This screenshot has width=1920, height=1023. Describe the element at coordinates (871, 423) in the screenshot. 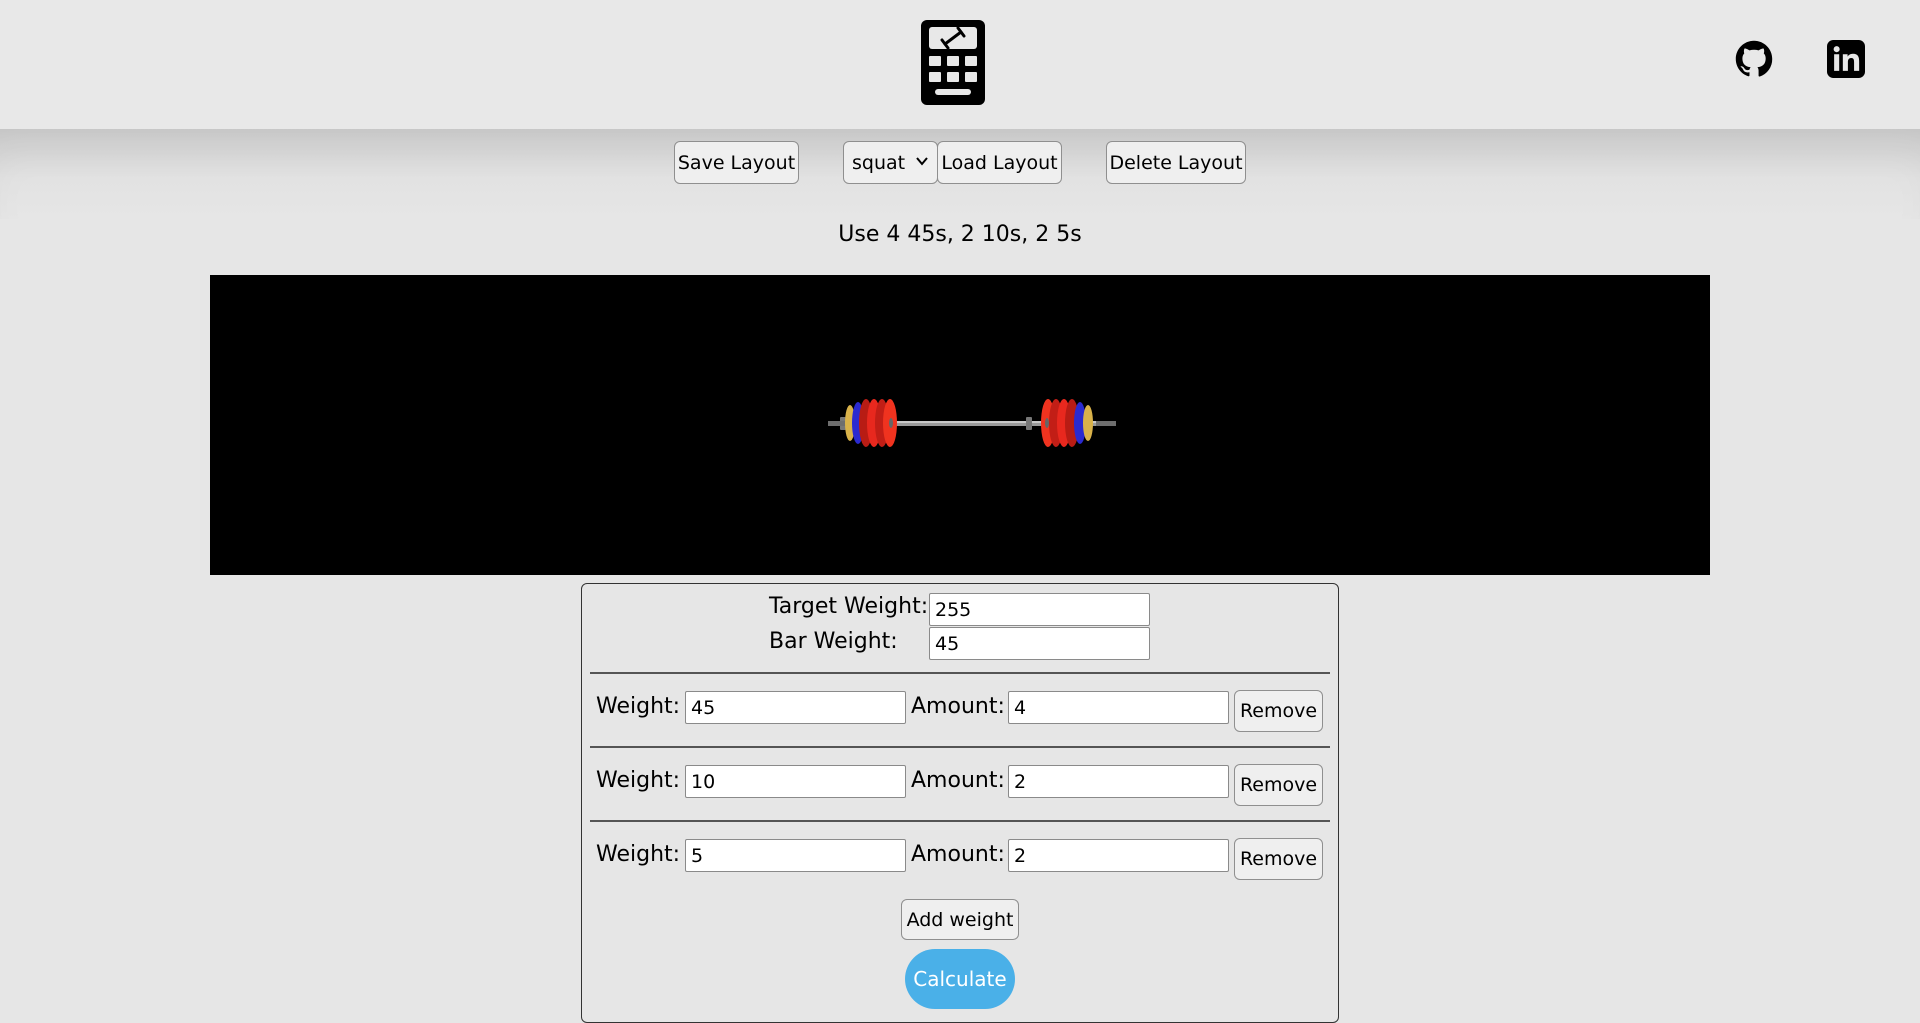

I see `left-plates` at that location.